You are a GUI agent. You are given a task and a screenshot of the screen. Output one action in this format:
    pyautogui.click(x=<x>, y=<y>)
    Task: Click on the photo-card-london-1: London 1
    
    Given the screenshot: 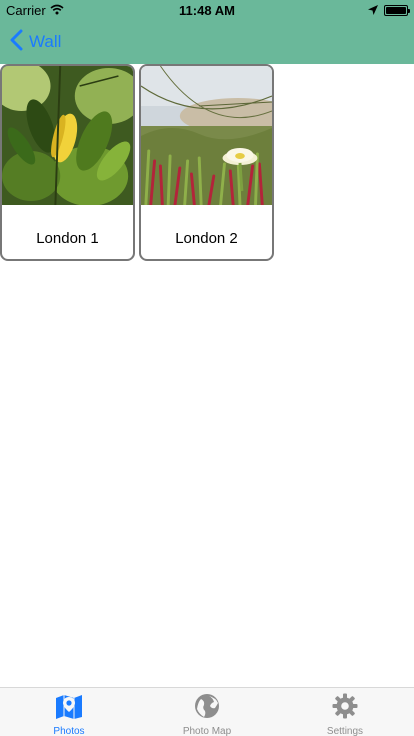 What is the action you would take?
    pyautogui.click(x=67, y=162)
    